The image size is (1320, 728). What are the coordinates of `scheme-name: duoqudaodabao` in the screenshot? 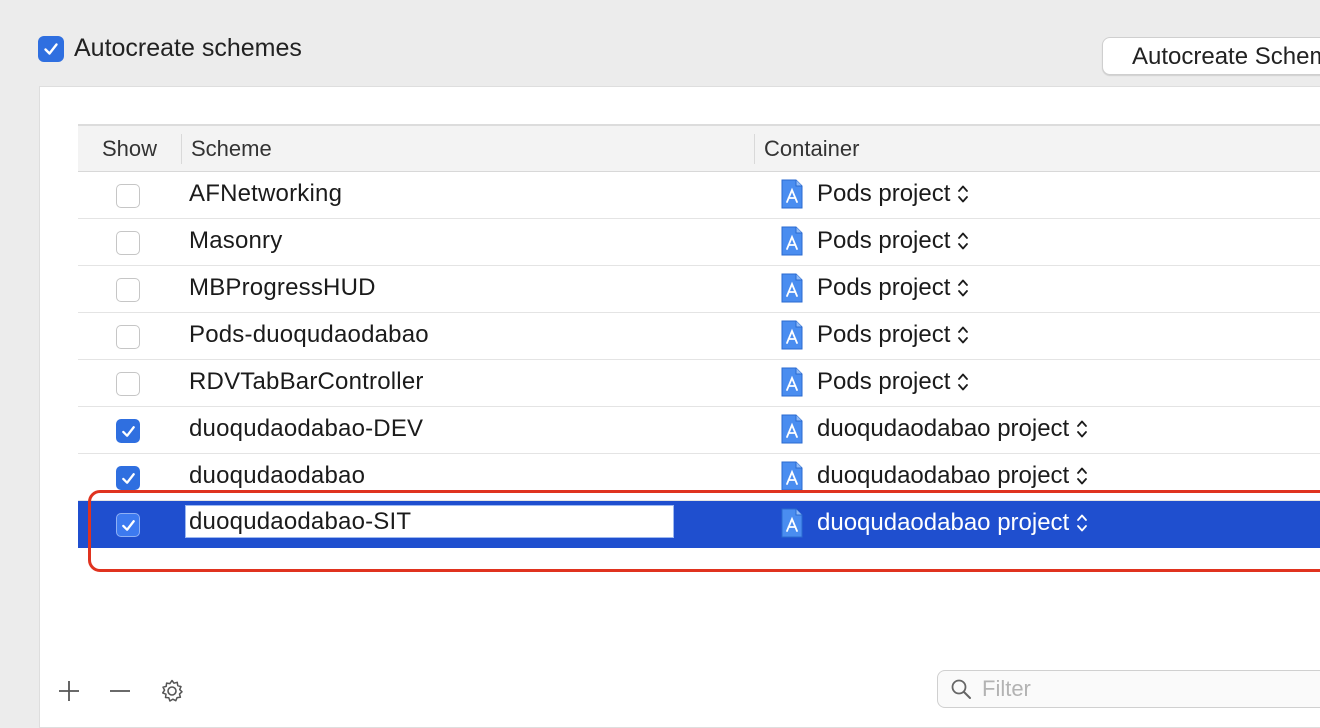 It's located at (277, 475).